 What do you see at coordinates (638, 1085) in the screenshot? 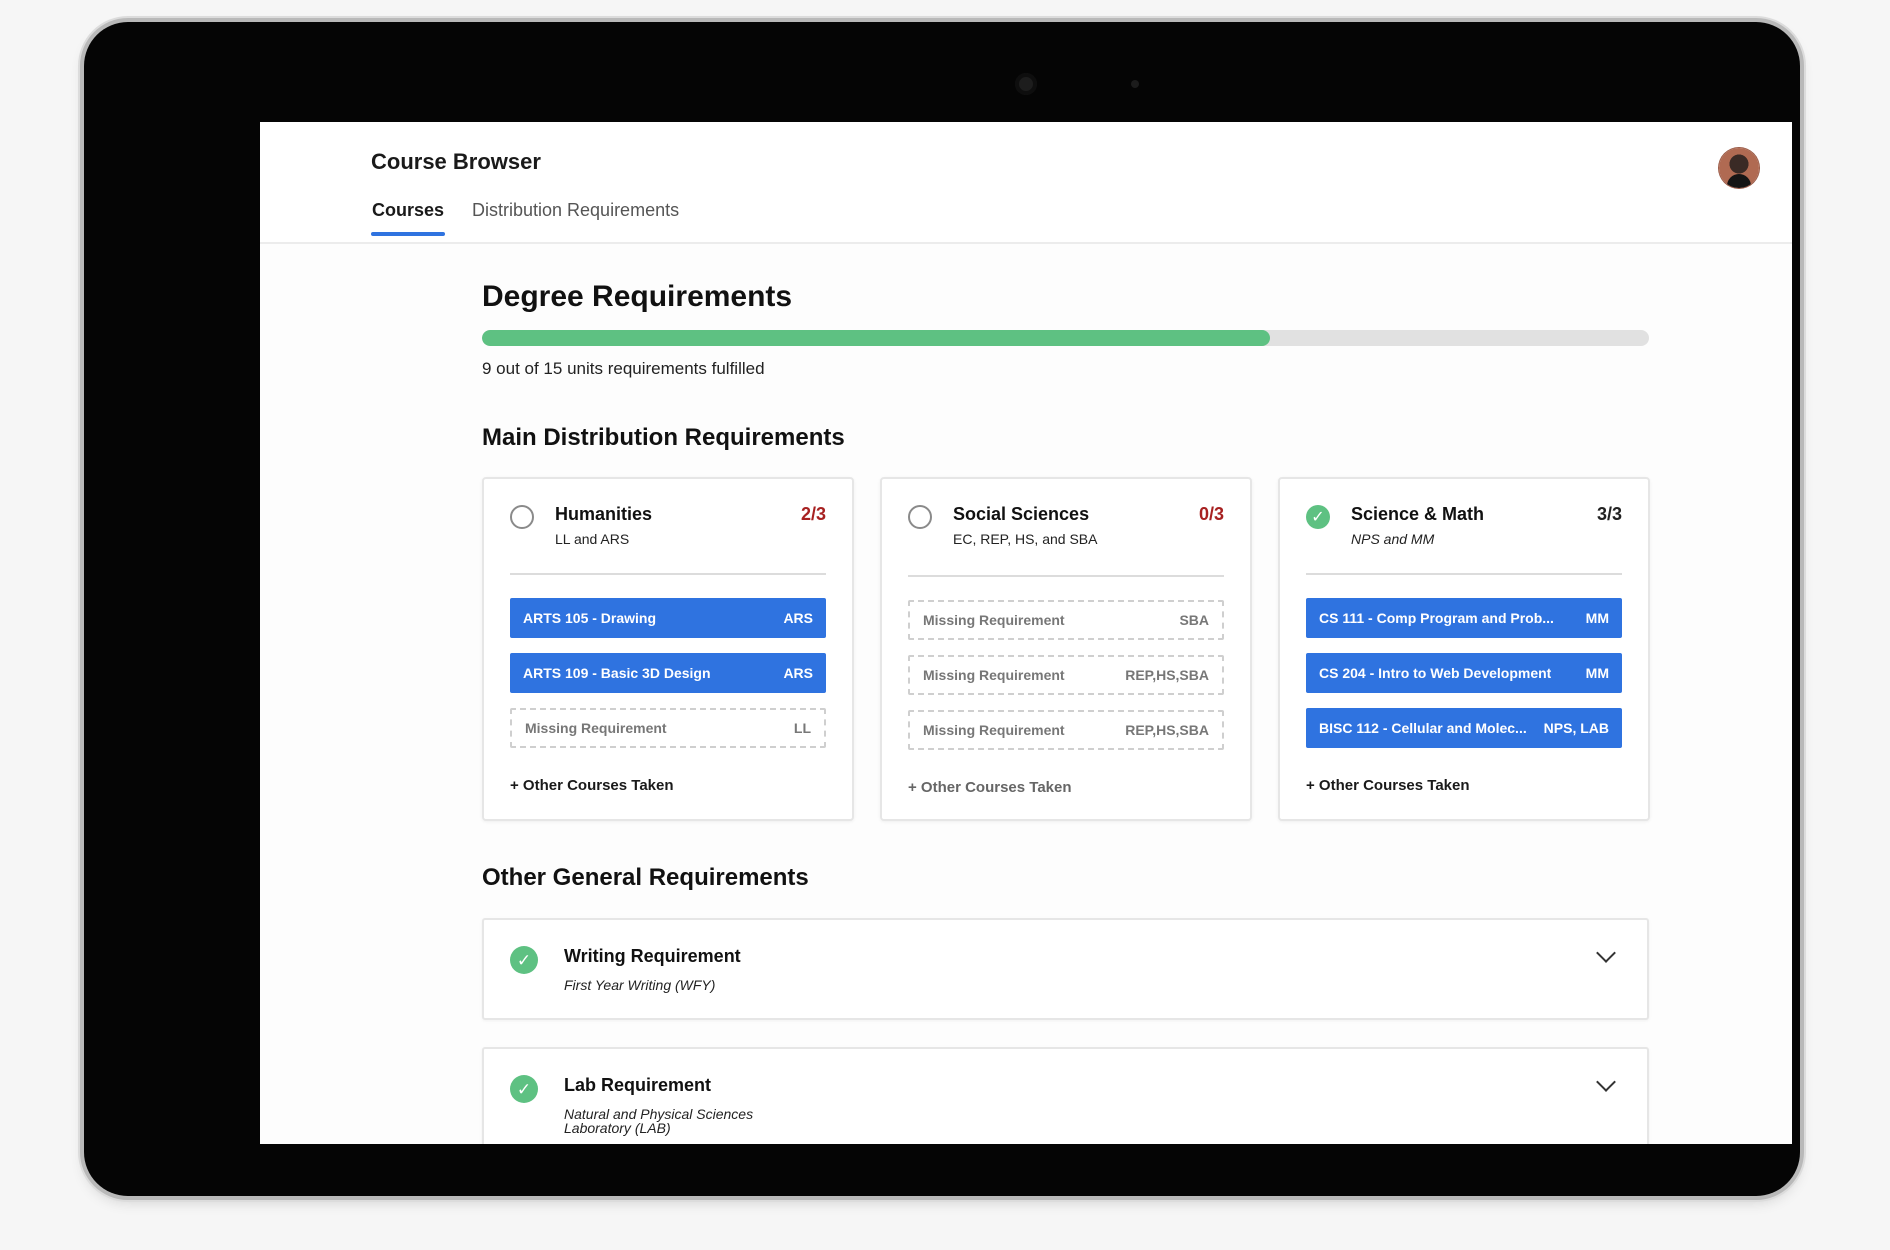
I see `requirement-title: Lab Requirement` at bounding box center [638, 1085].